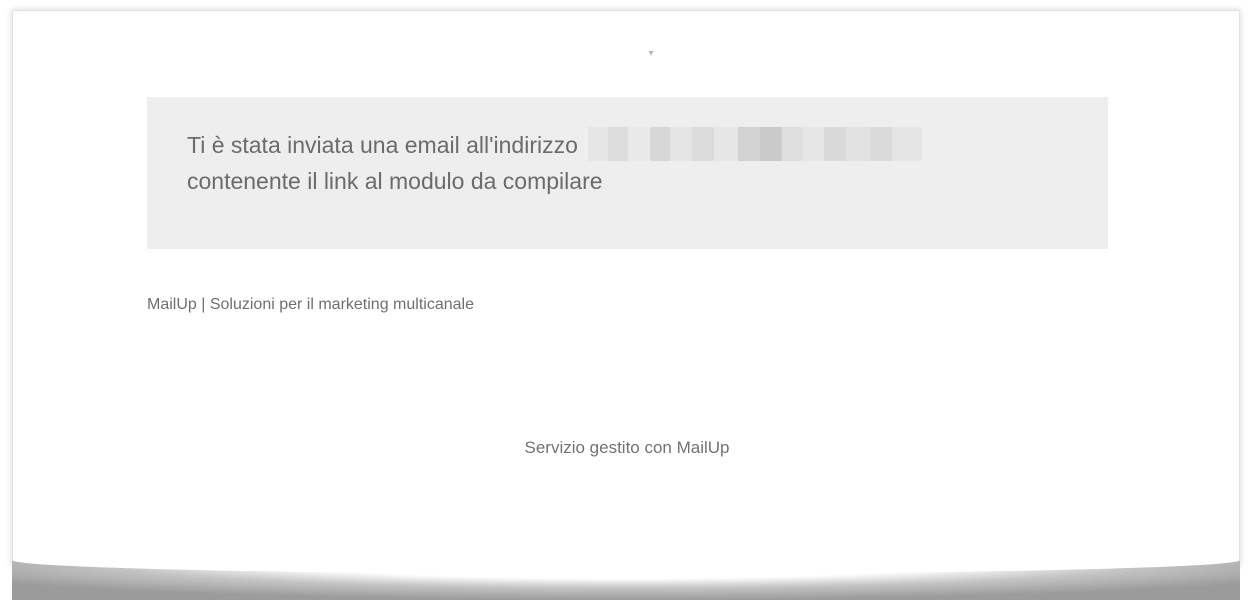 This screenshot has height=605, width=1254. I want to click on service-credit: Servizio gestito con MailUp, so click(627, 447).